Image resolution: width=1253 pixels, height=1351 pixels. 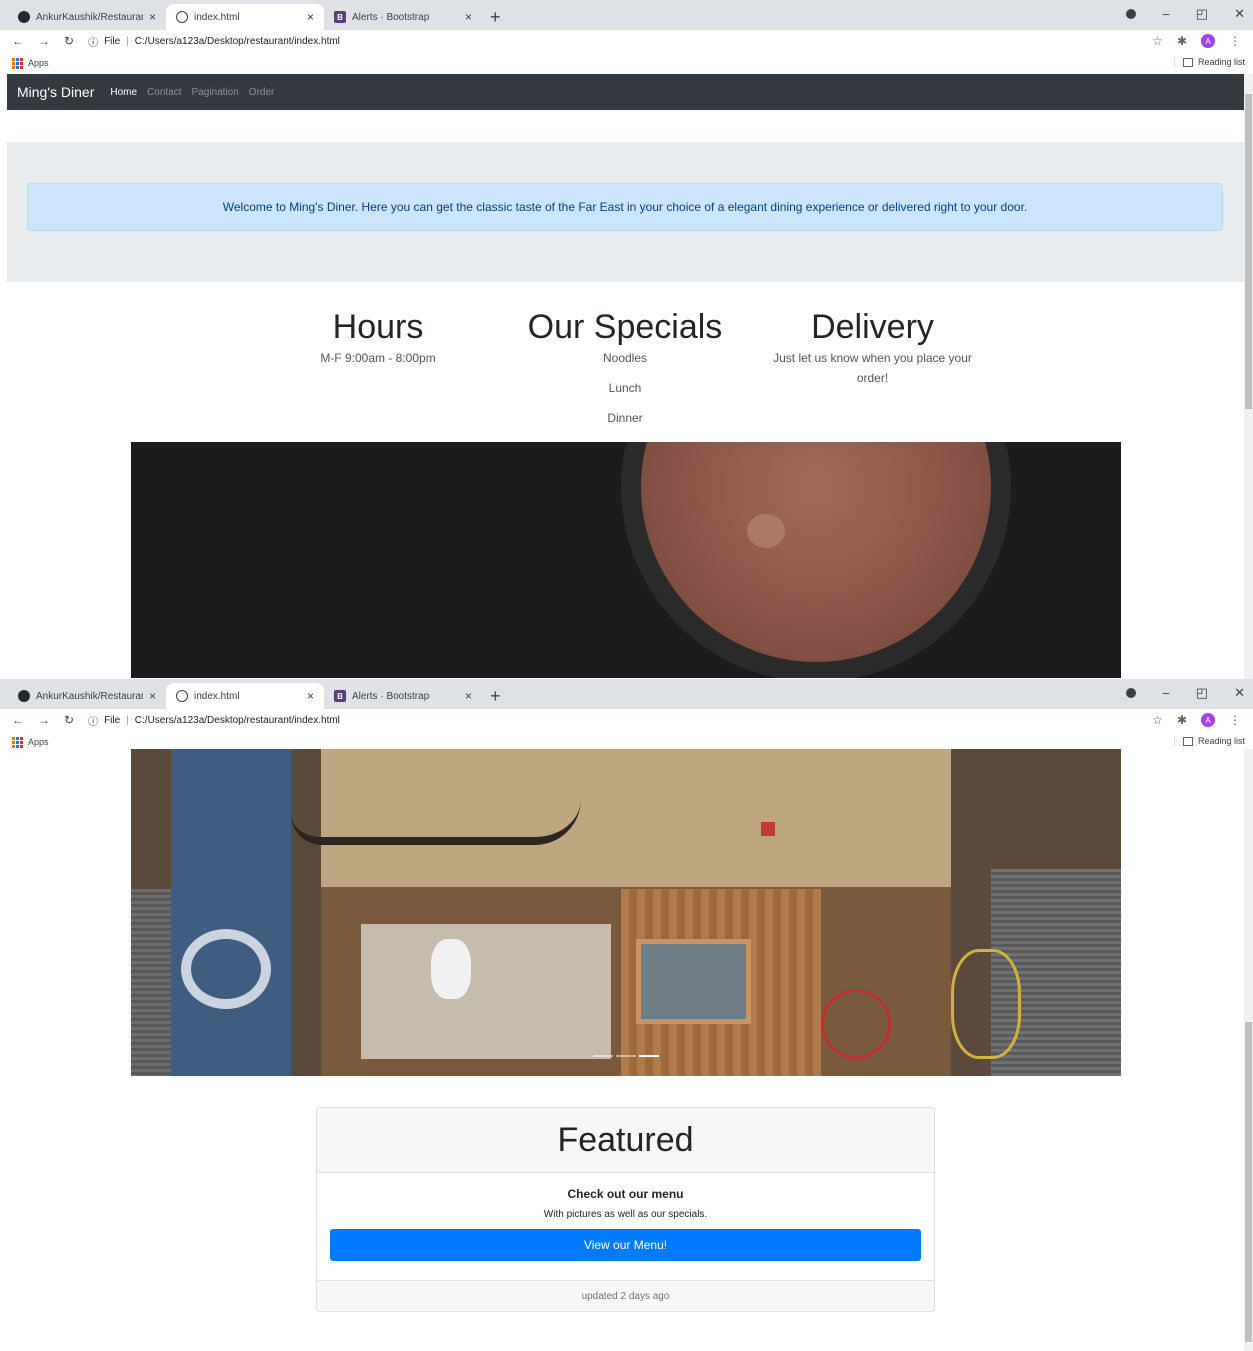 I want to click on special-item: Noodles, so click(x=625, y=358).